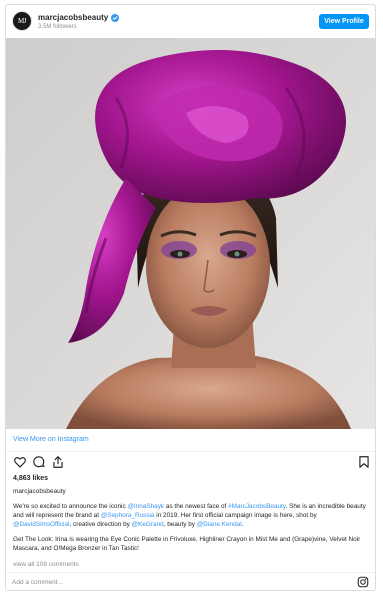 The height and width of the screenshot is (596, 383). Describe the element at coordinates (256, 506) in the screenshot. I see `hashtag-link: #MarcJacobsBeauty` at that location.